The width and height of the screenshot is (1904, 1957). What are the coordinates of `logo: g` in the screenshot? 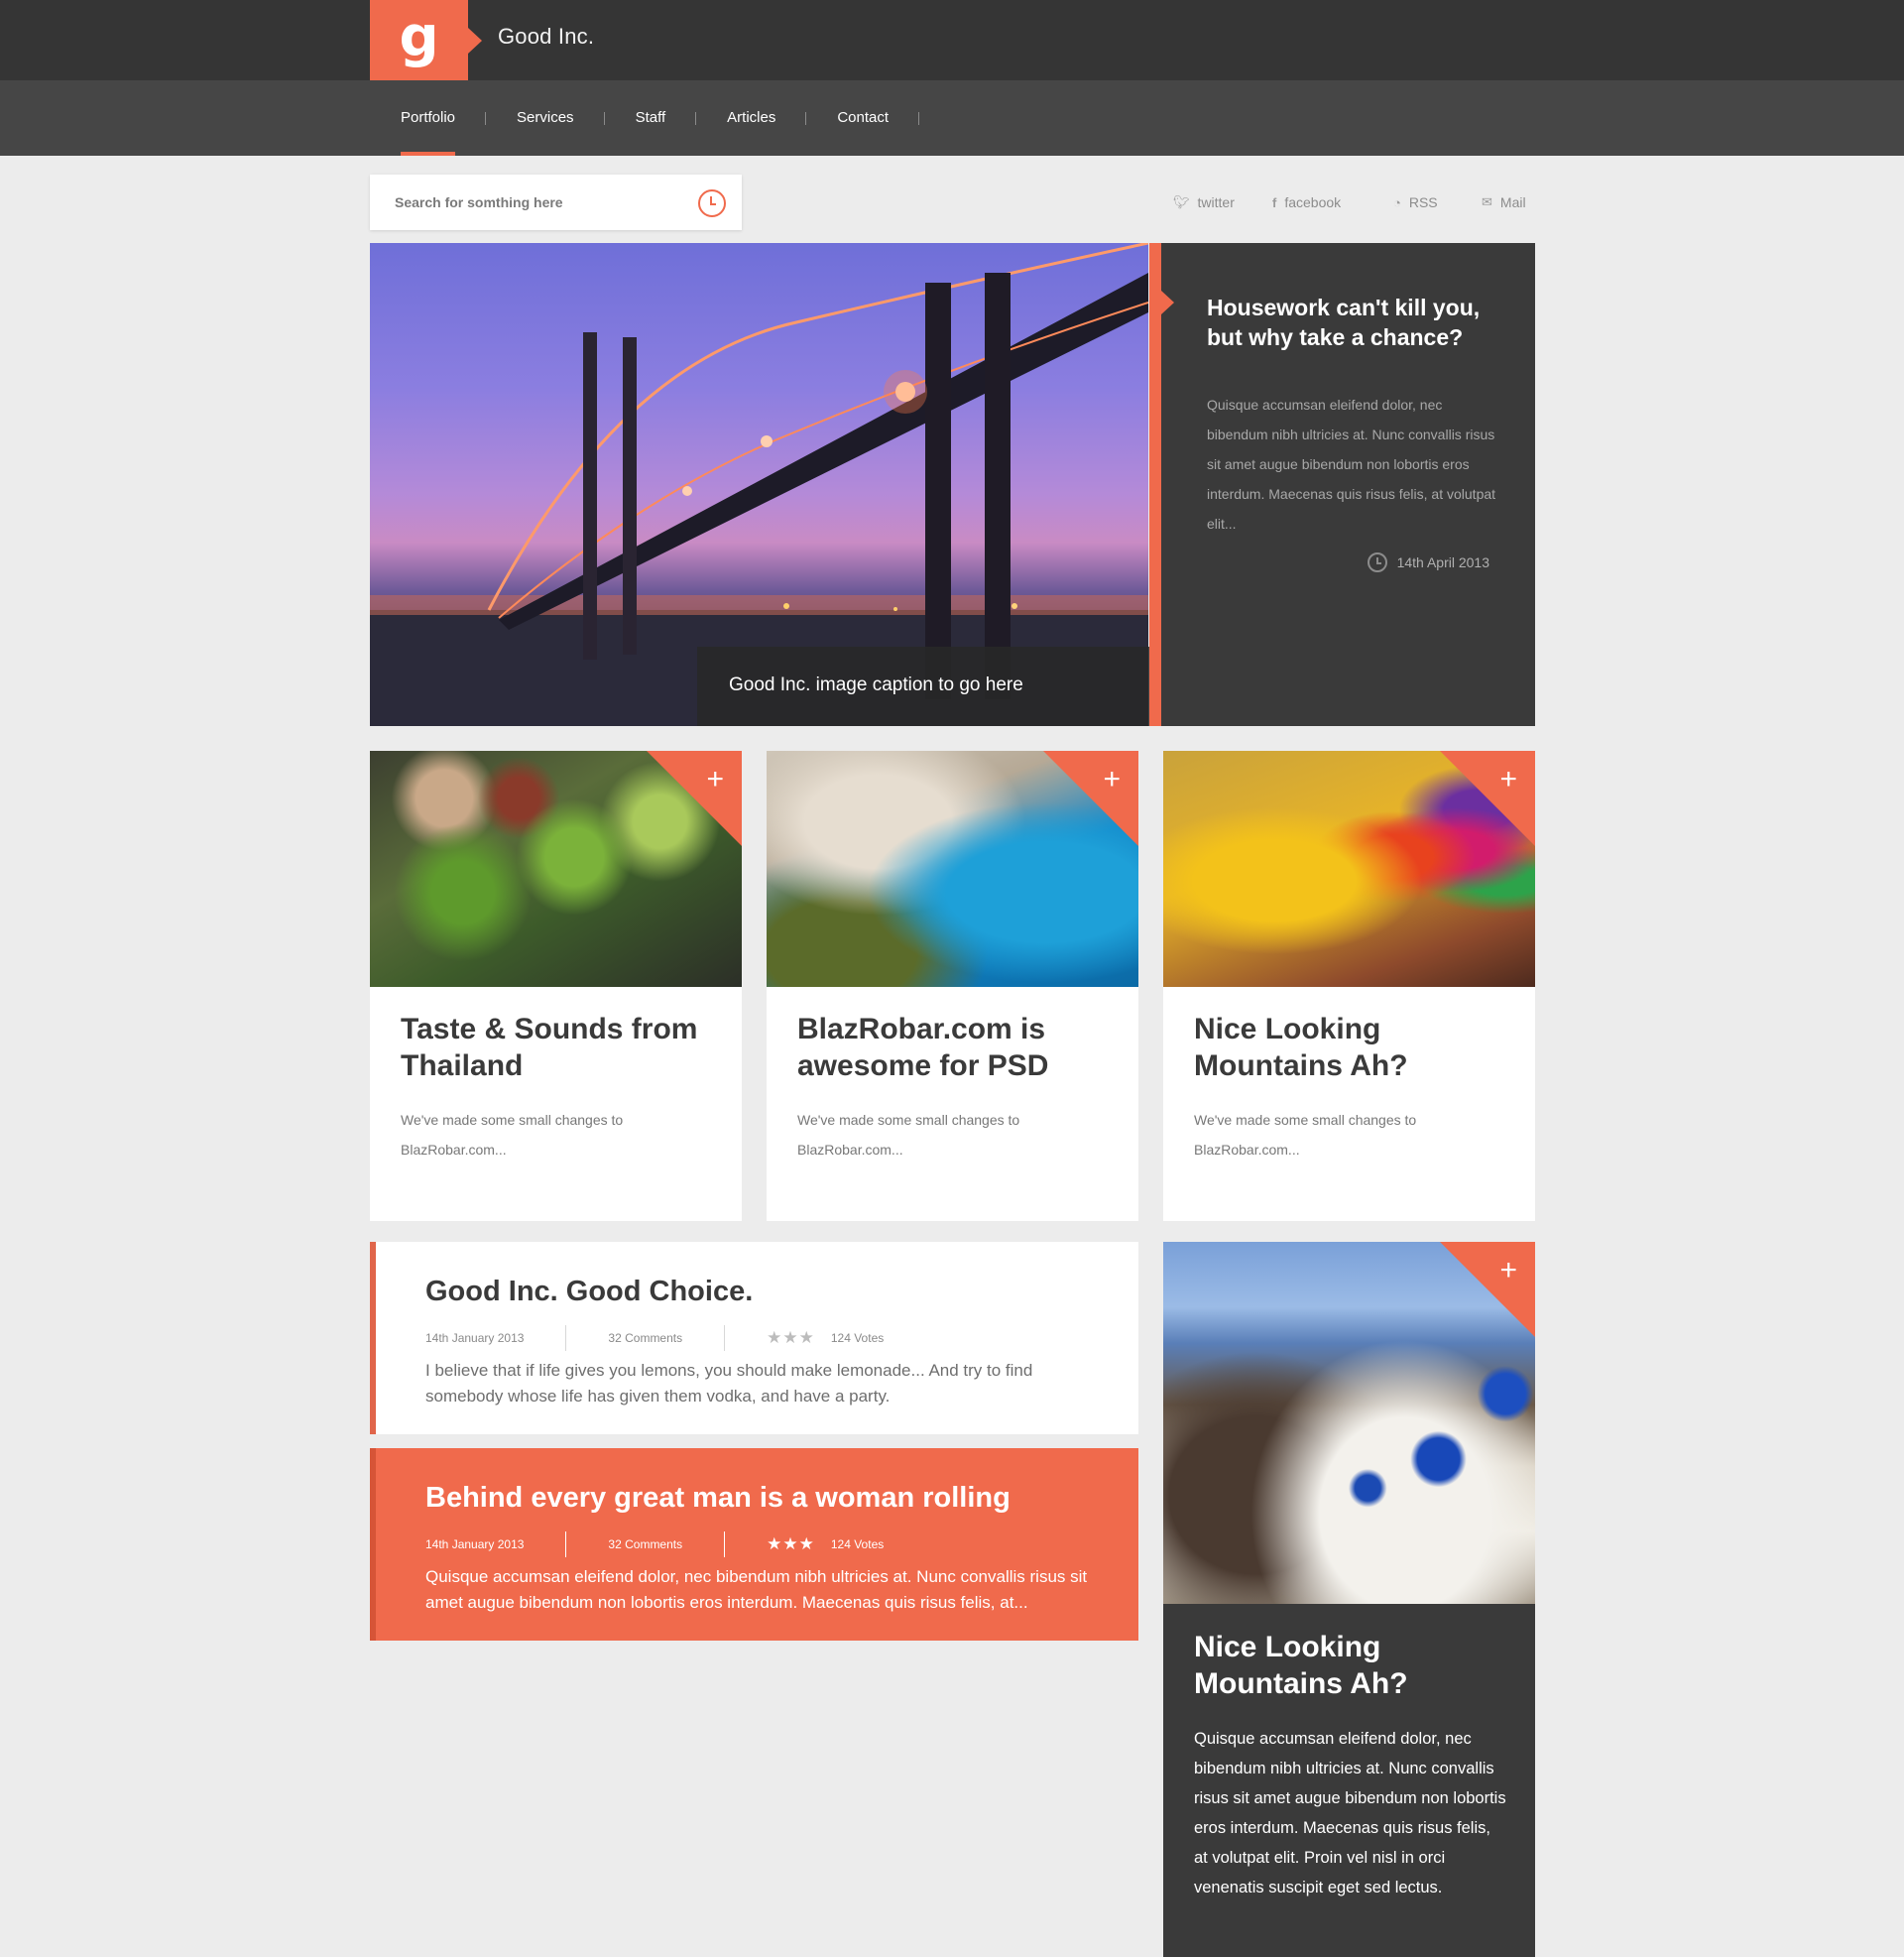 It's located at (419, 40).